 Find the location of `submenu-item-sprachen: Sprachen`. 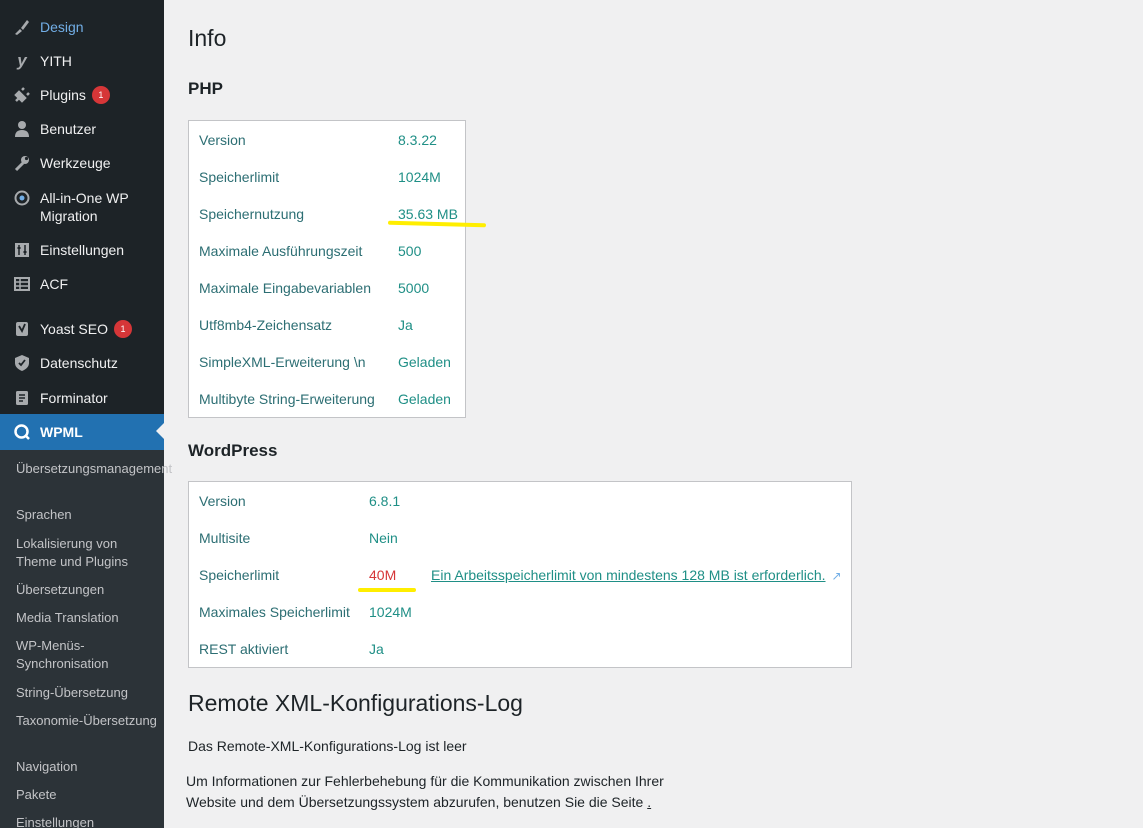

submenu-item-sprachen: Sprachen is located at coordinates (87, 515).